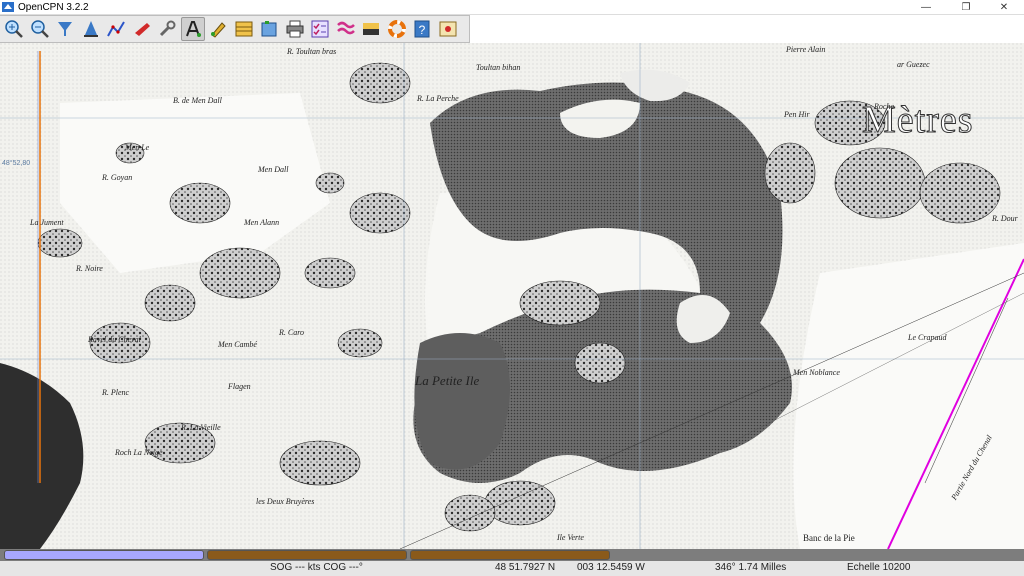 This screenshot has width=1024, height=576. Describe the element at coordinates (751, 567) in the screenshot. I see `bearing-distance-readout: 346° 1.74 Milles` at that location.